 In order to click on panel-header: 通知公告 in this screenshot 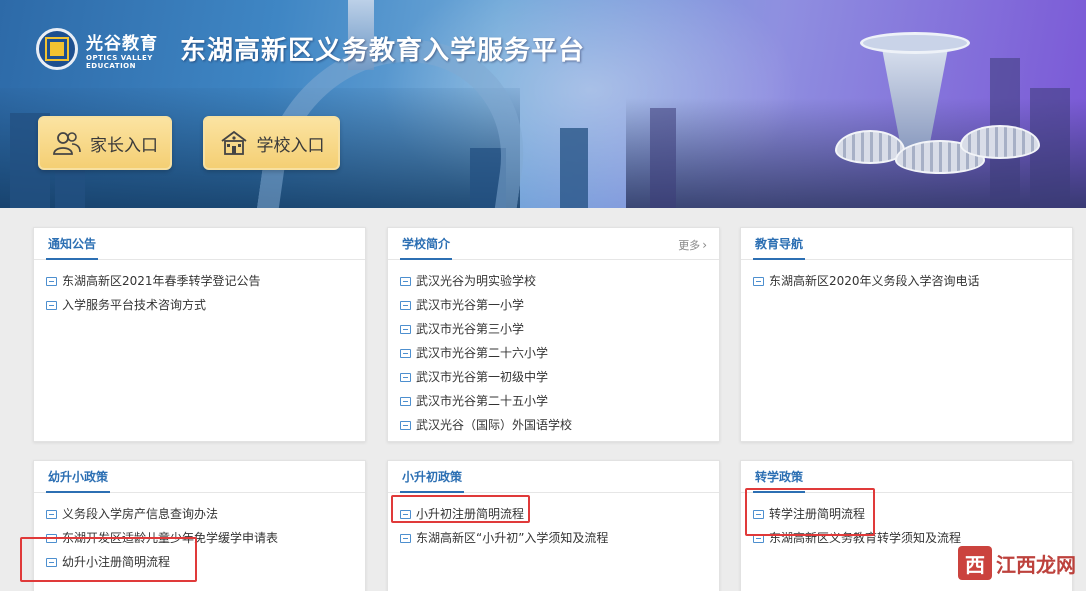, I will do `click(199, 244)`.